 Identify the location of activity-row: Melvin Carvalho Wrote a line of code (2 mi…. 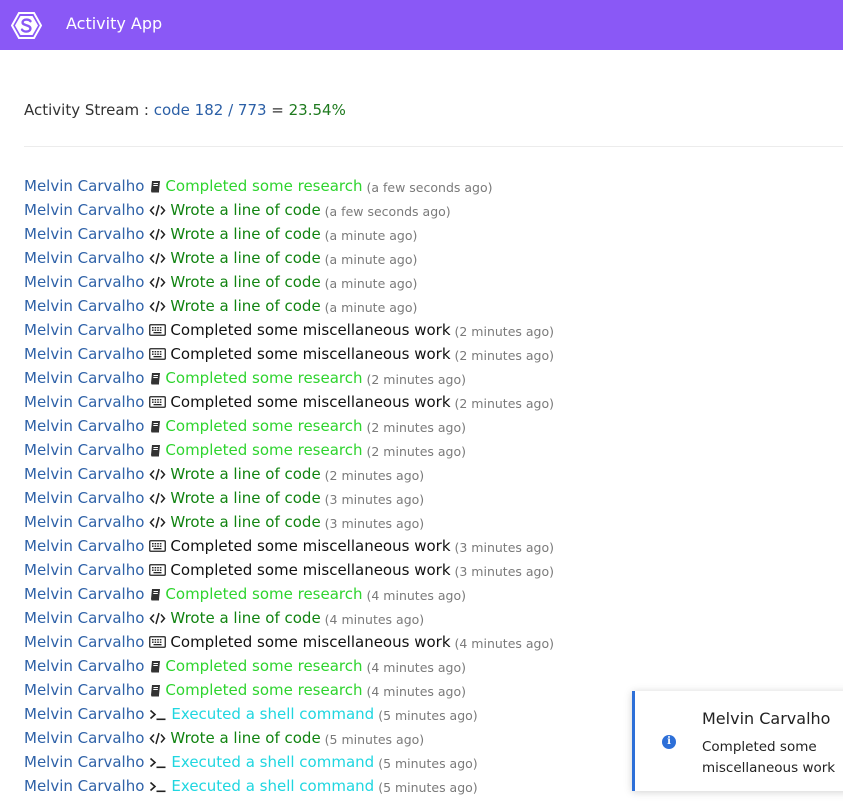
(433, 474).